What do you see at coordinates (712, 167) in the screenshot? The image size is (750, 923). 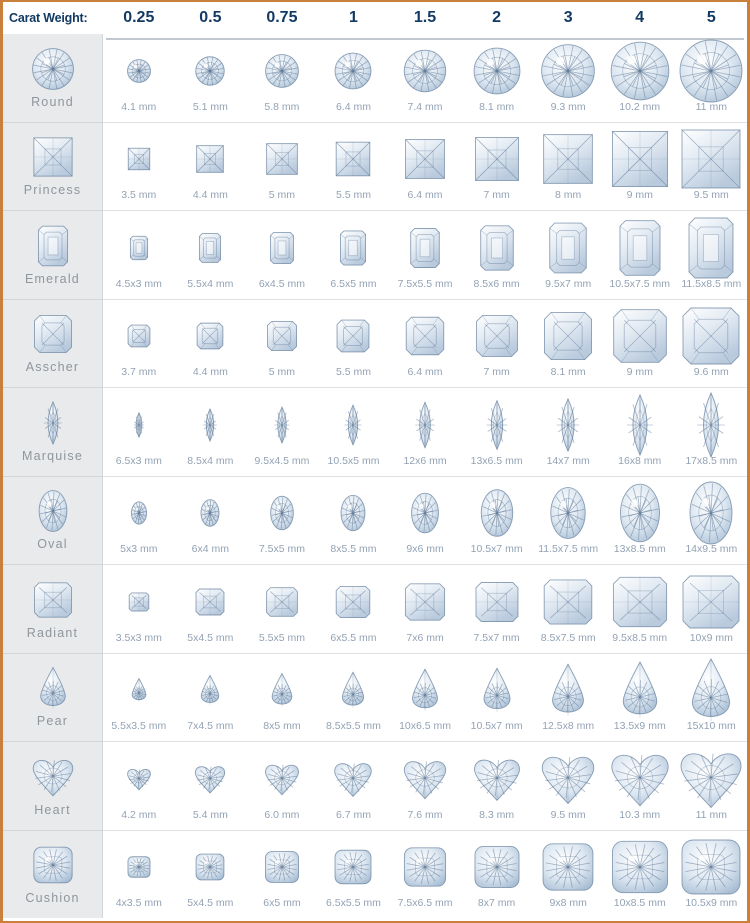 I see `size-cell-princess-5ct: 9.5 mm` at bounding box center [712, 167].